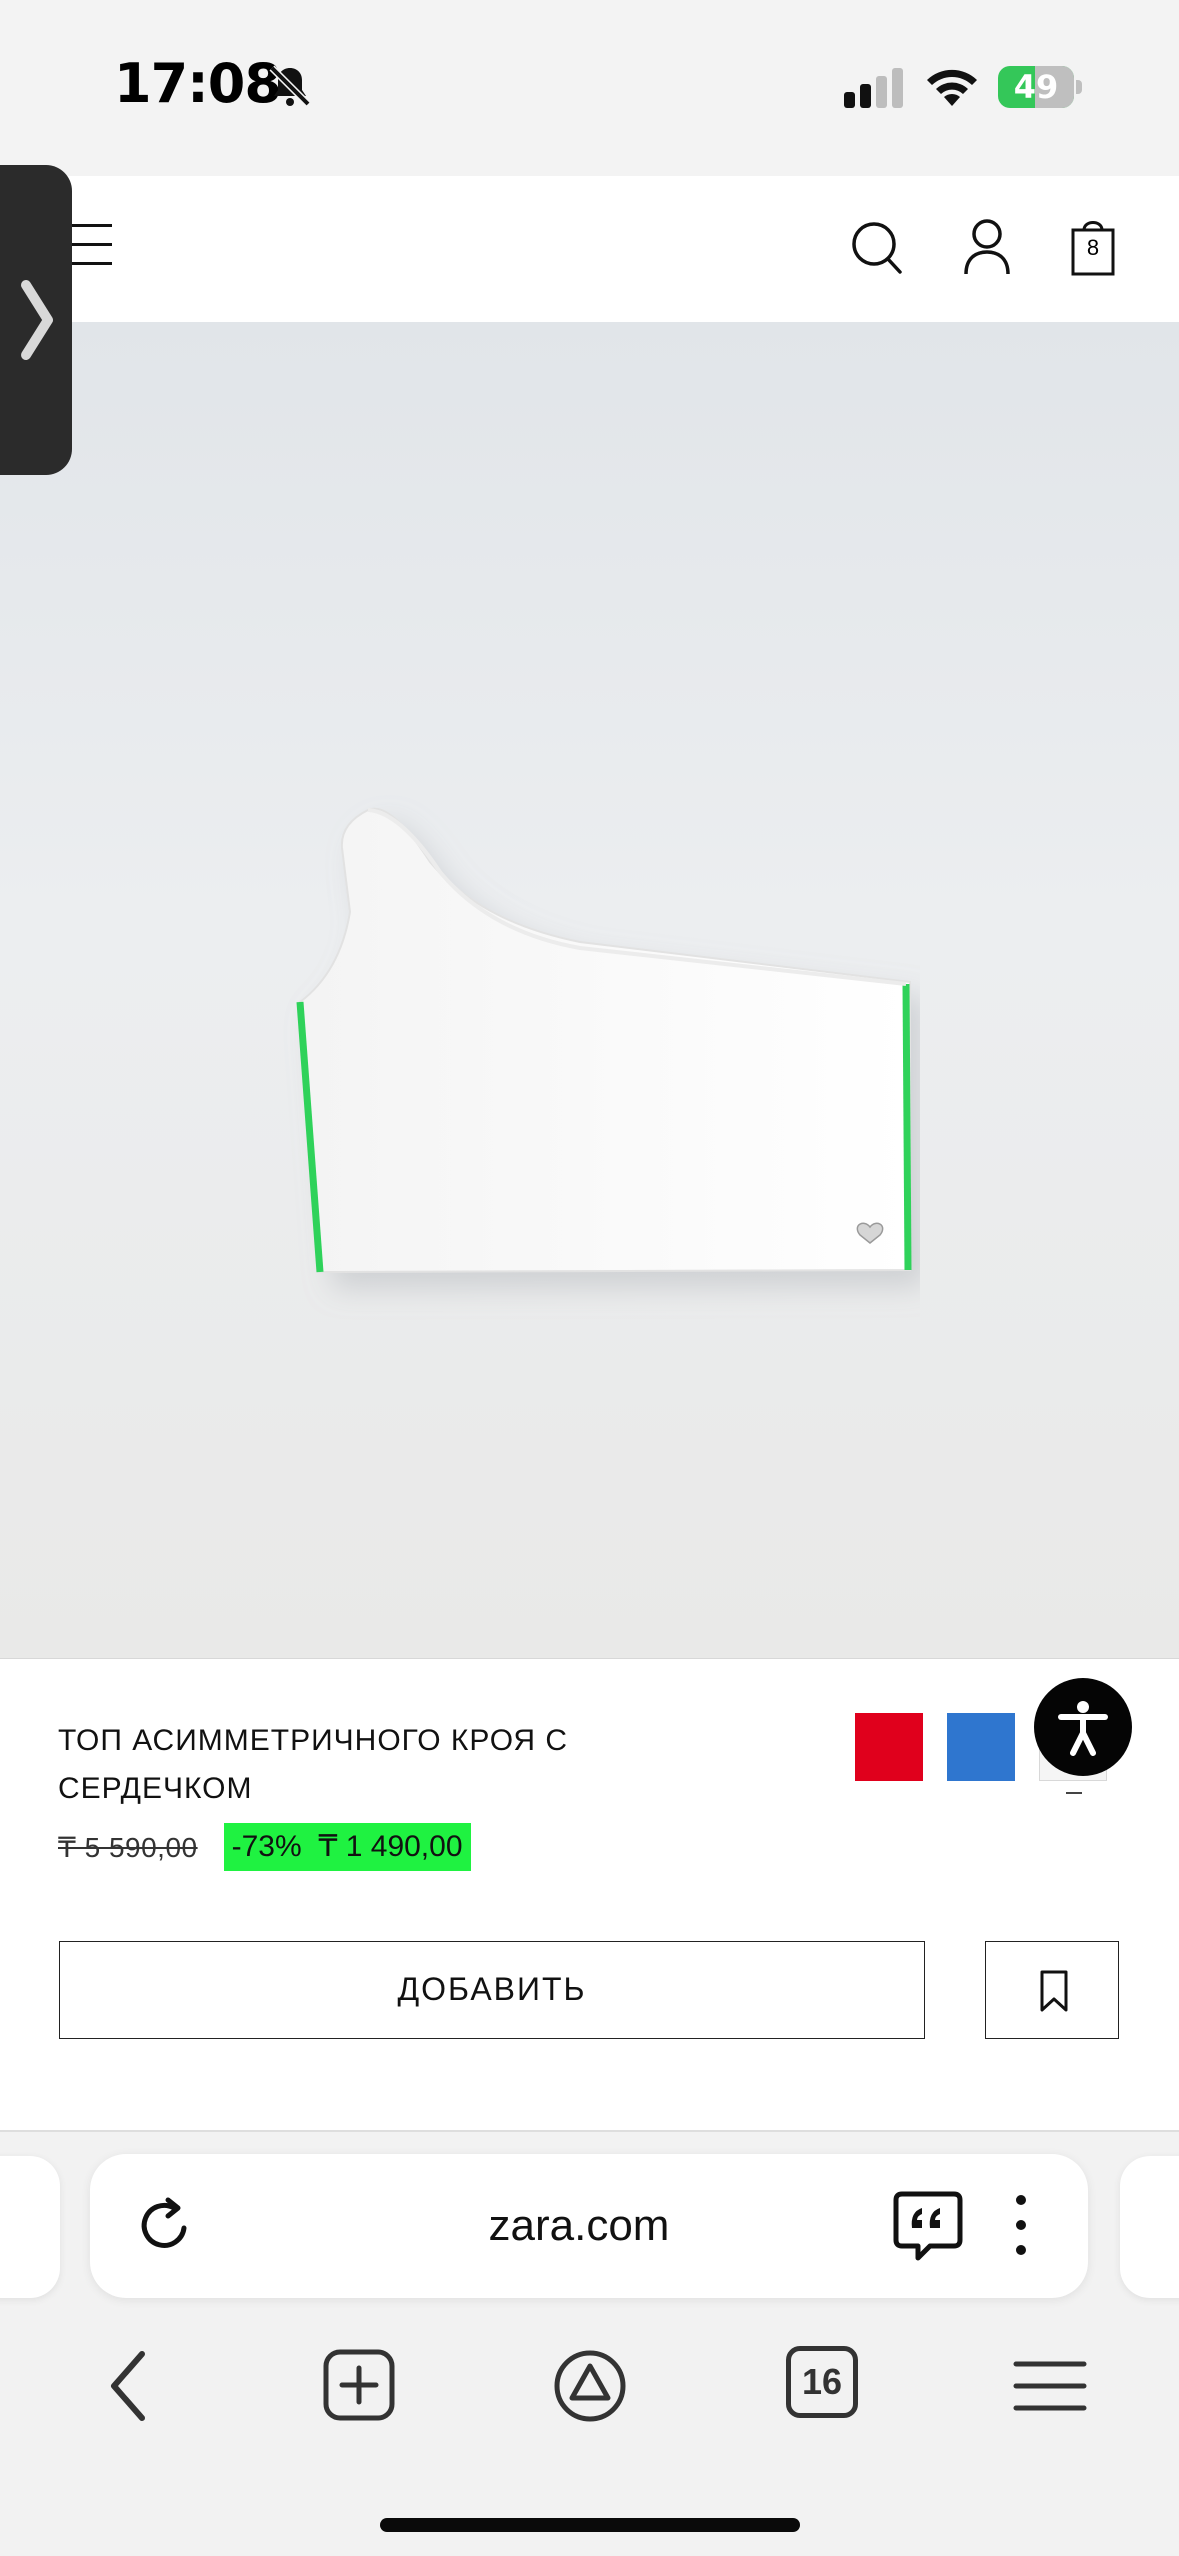 This screenshot has width=1179, height=2556. Describe the element at coordinates (952, 87) in the screenshot. I see `wifi-icon` at that location.